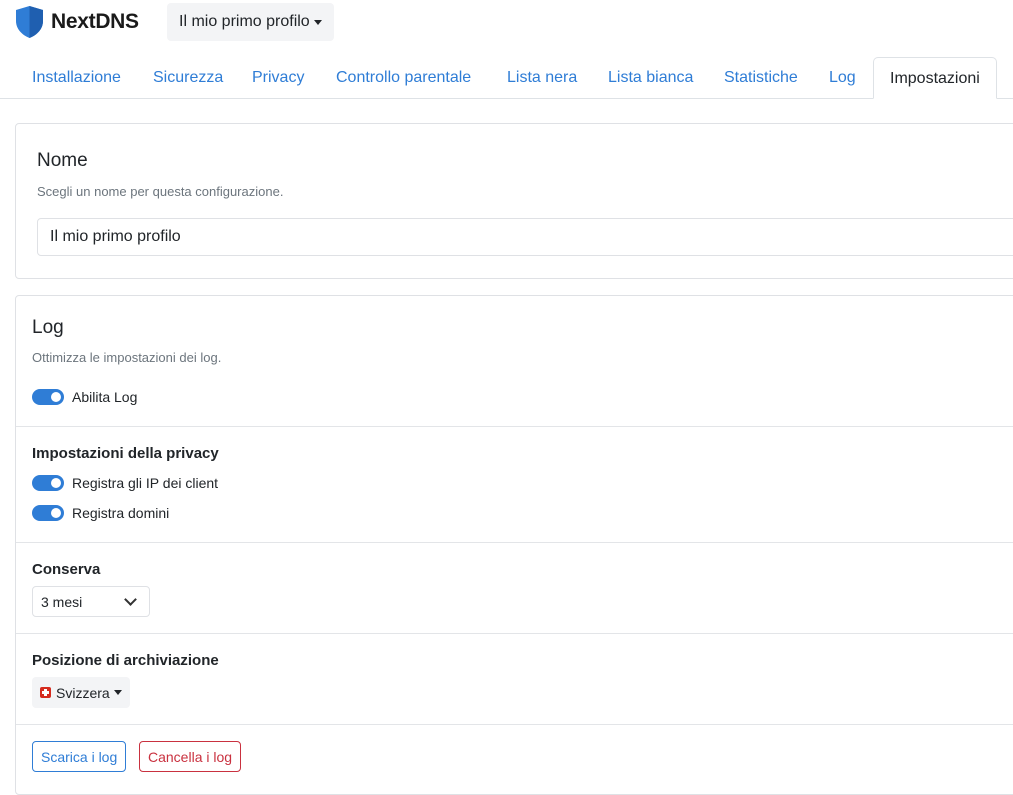 Image resolution: width=1013 pixels, height=795 pixels. What do you see at coordinates (244, 21) in the screenshot?
I see `profile-selector-label: Il mio primo profilo` at bounding box center [244, 21].